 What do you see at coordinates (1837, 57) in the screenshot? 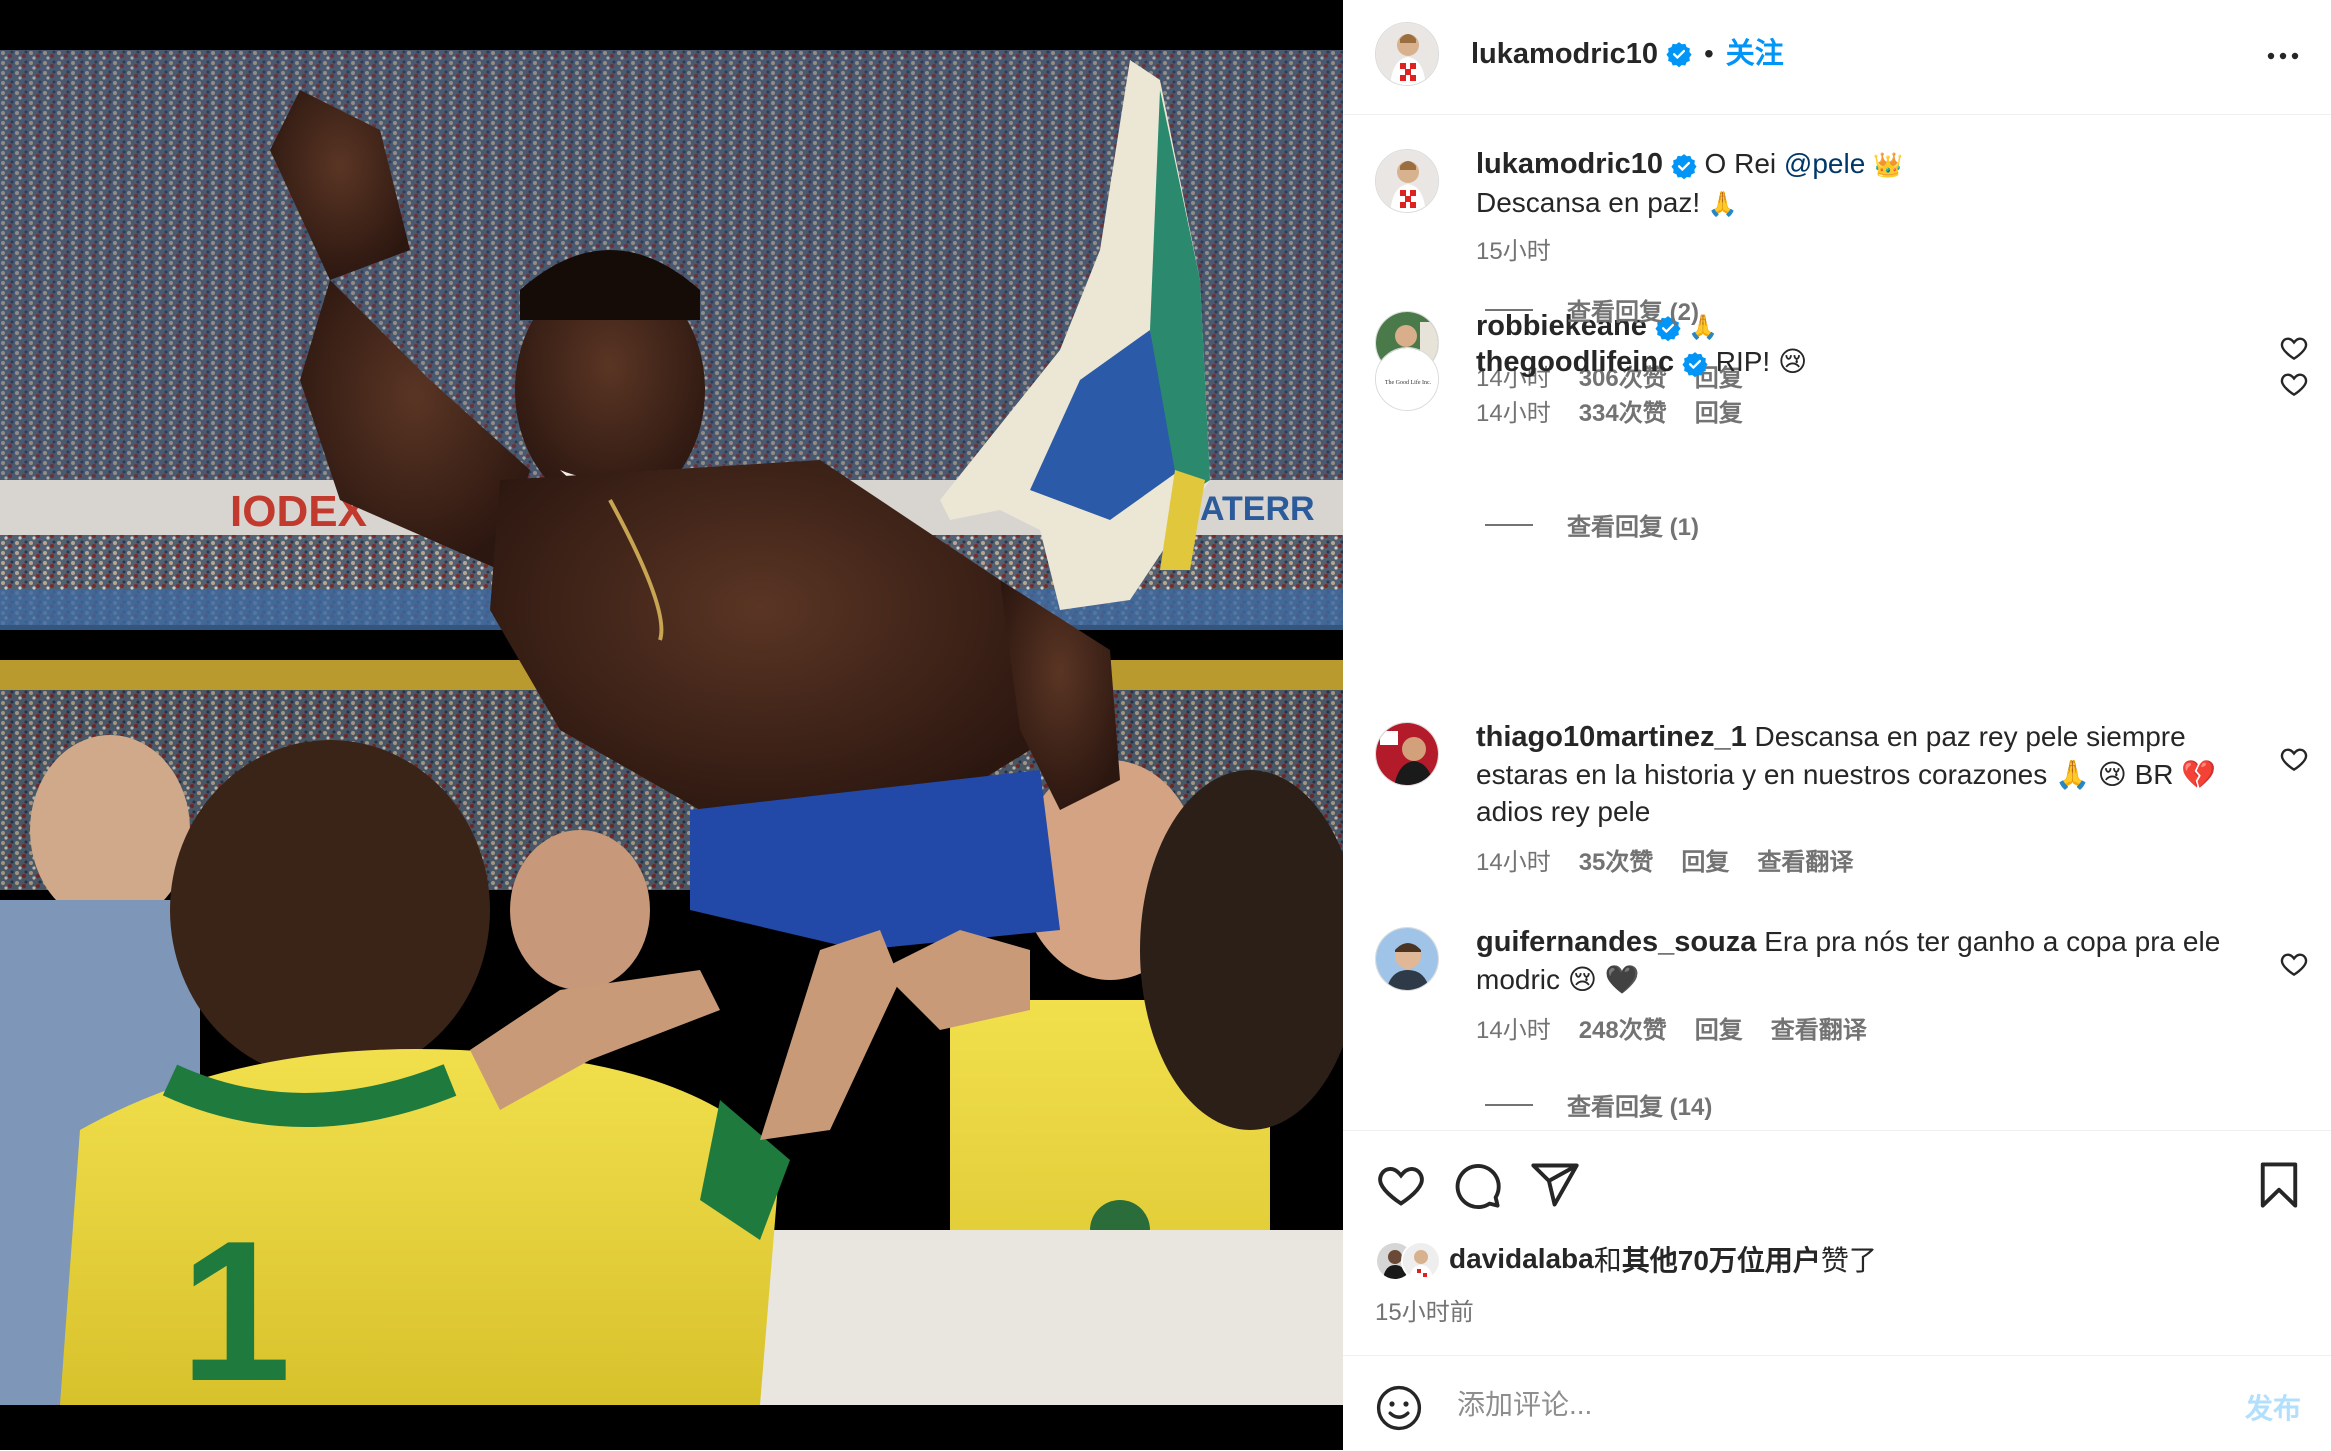
I see `post-header: lukamodric10 • 关注` at bounding box center [1837, 57].